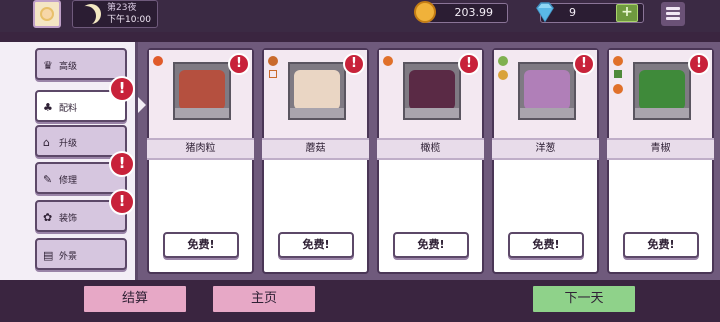  What do you see at coordinates (315, 161) in the screenshot?
I see `ingredient-card-mushroom: ! 蘑菇 免费!` at bounding box center [315, 161].